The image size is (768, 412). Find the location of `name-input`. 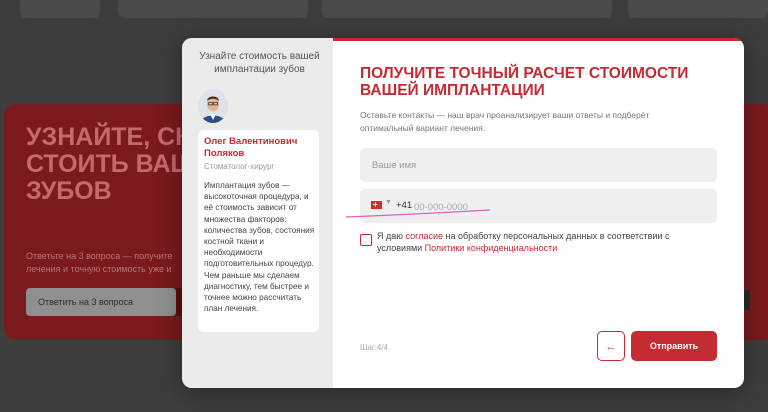

name-input is located at coordinates (538, 165).